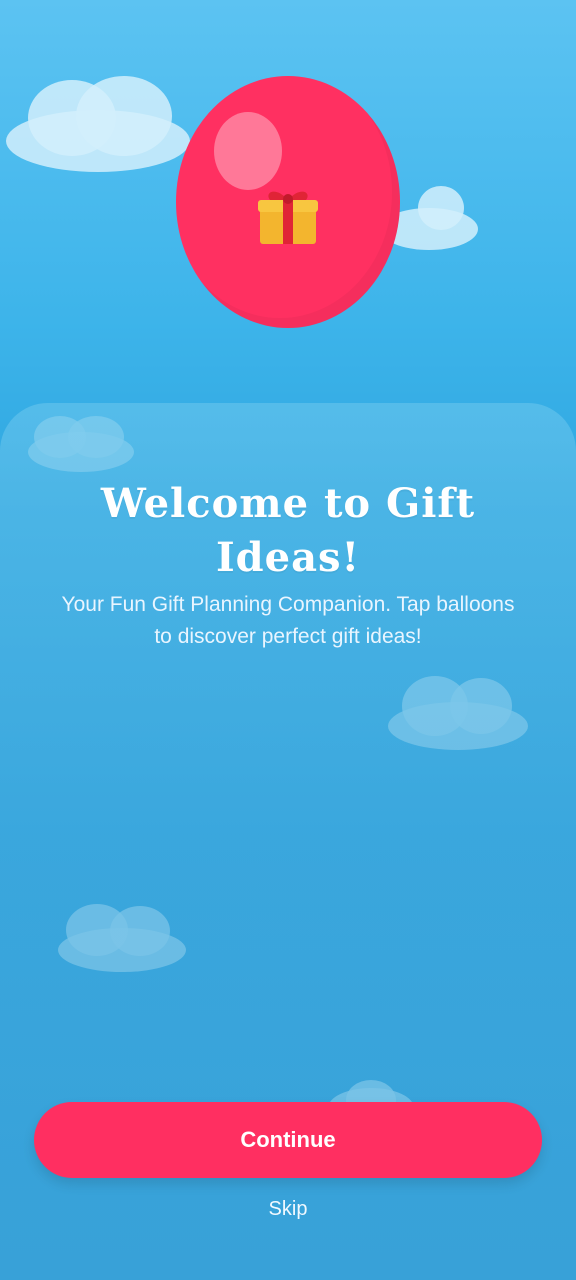 Image resolution: width=576 pixels, height=1280 pixels. I want to click on gift-icon, so click(288, 217).